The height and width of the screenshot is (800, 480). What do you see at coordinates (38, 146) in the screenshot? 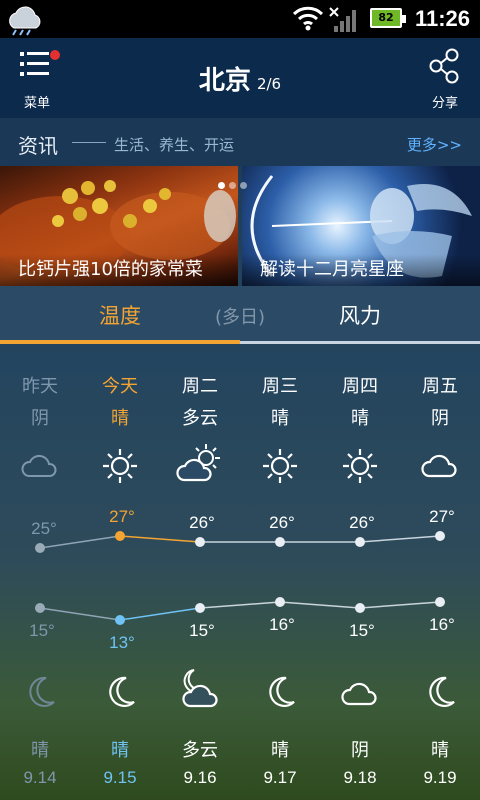
I see `news-title: 资讯` at bounding box center [38, 146].